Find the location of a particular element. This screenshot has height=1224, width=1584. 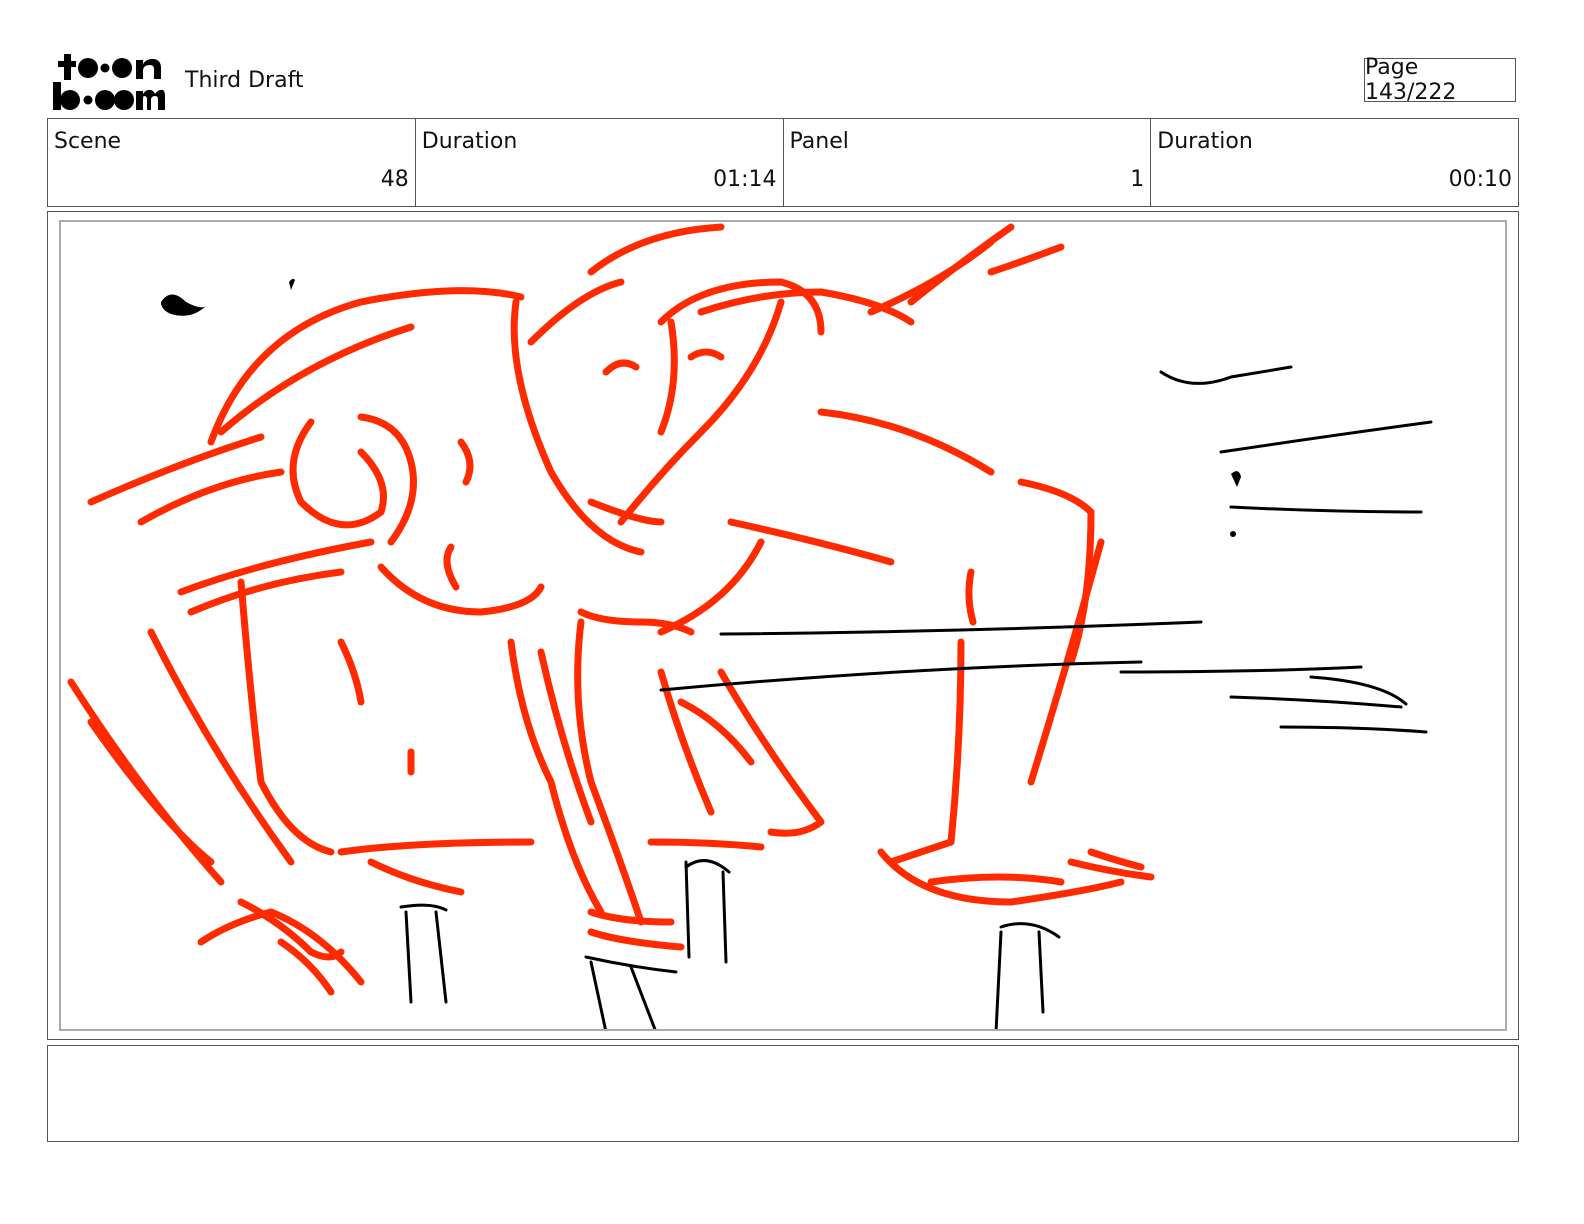

page-indicator: Page 143/222 is located at coordinates (1440, 80).